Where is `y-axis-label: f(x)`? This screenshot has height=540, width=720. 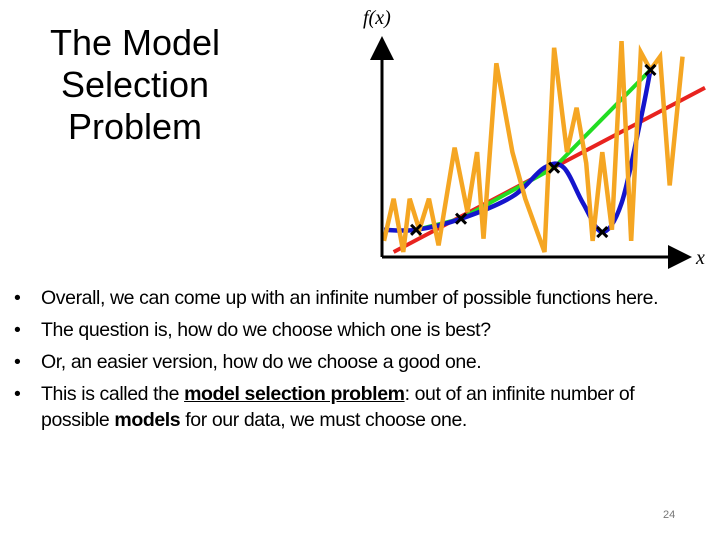 y-axis-label: f(x) is located at coordinates (377, 18).